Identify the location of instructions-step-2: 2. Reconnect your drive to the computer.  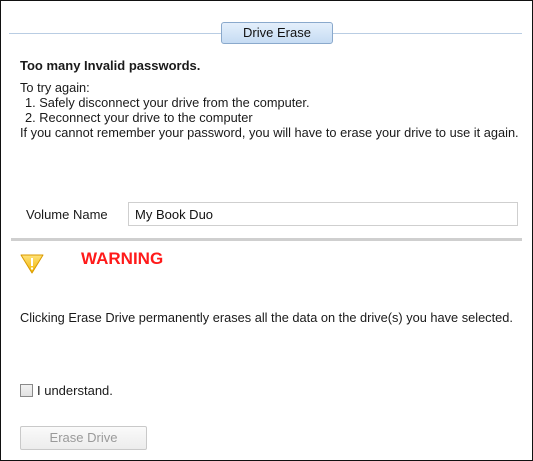
(139, 117).